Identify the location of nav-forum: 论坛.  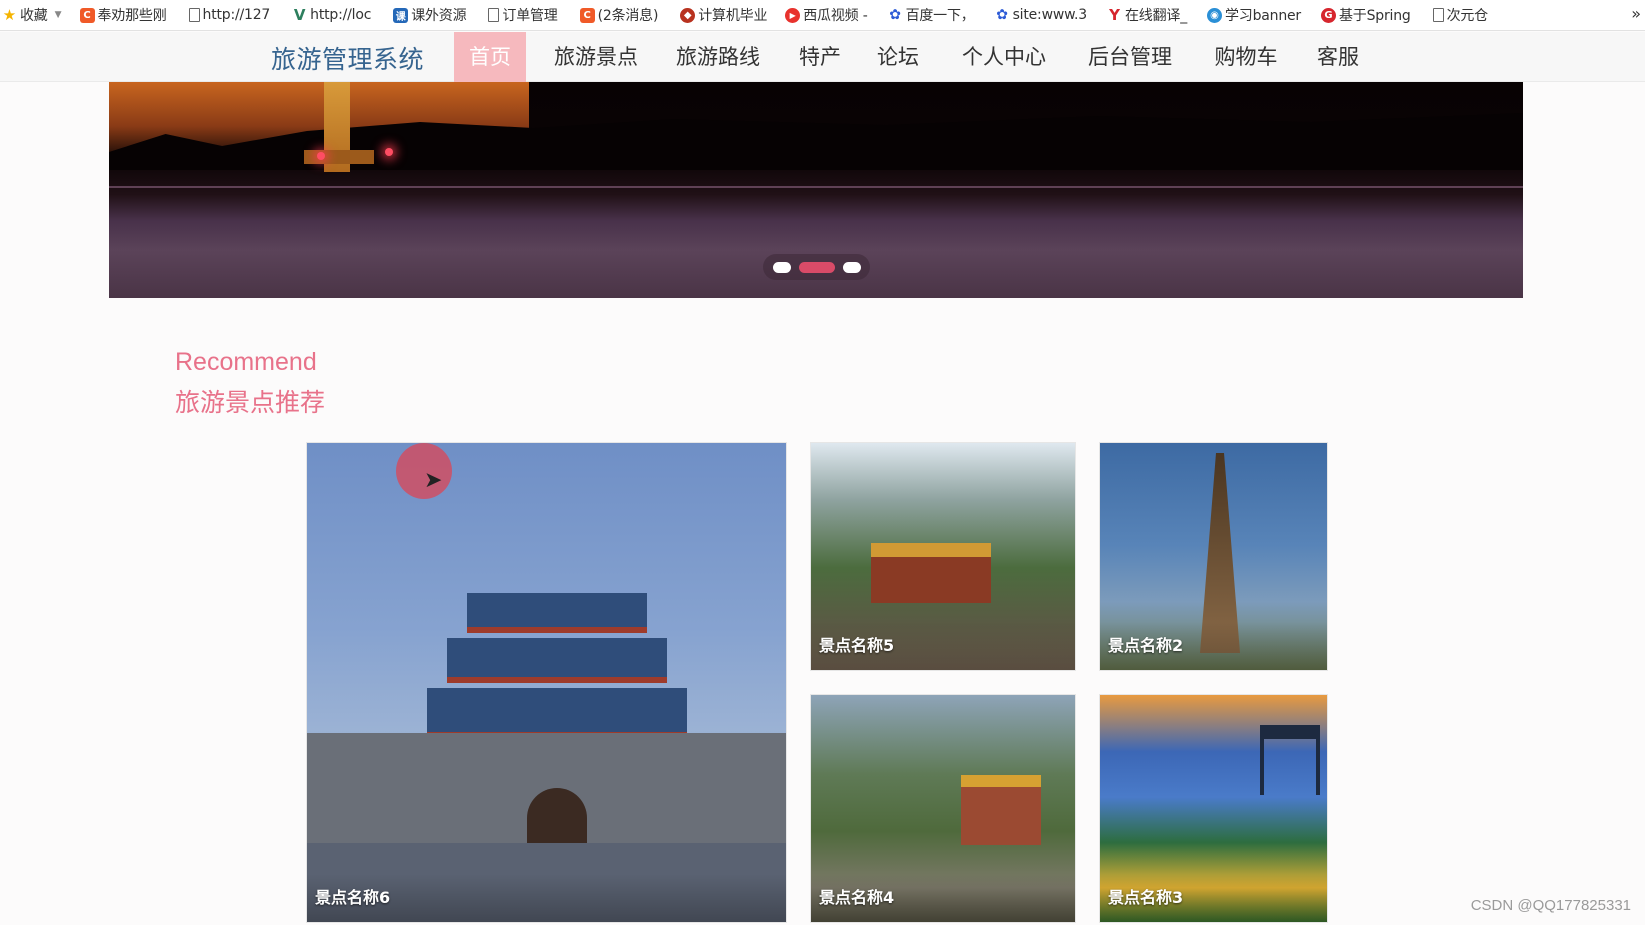
(898, 57).